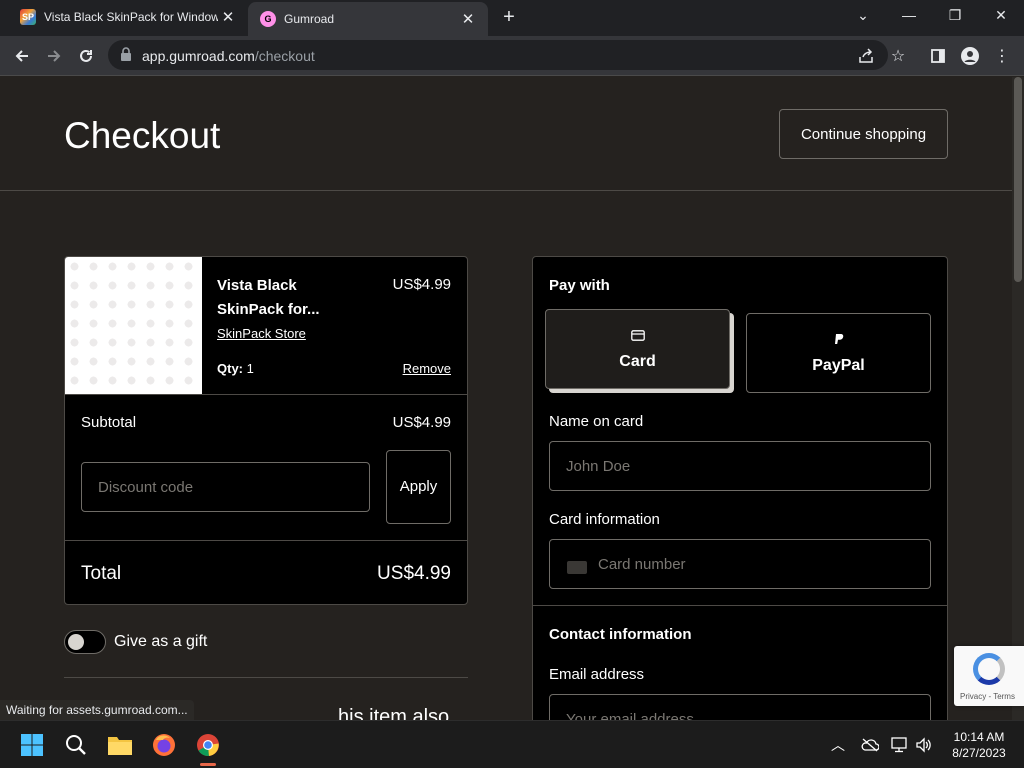 Image resolution: width=1024 pixels, height=768 pixels. Describe the element at coordinates (133, 325) in the screenshot. I see `product-thumbnail` at that location.